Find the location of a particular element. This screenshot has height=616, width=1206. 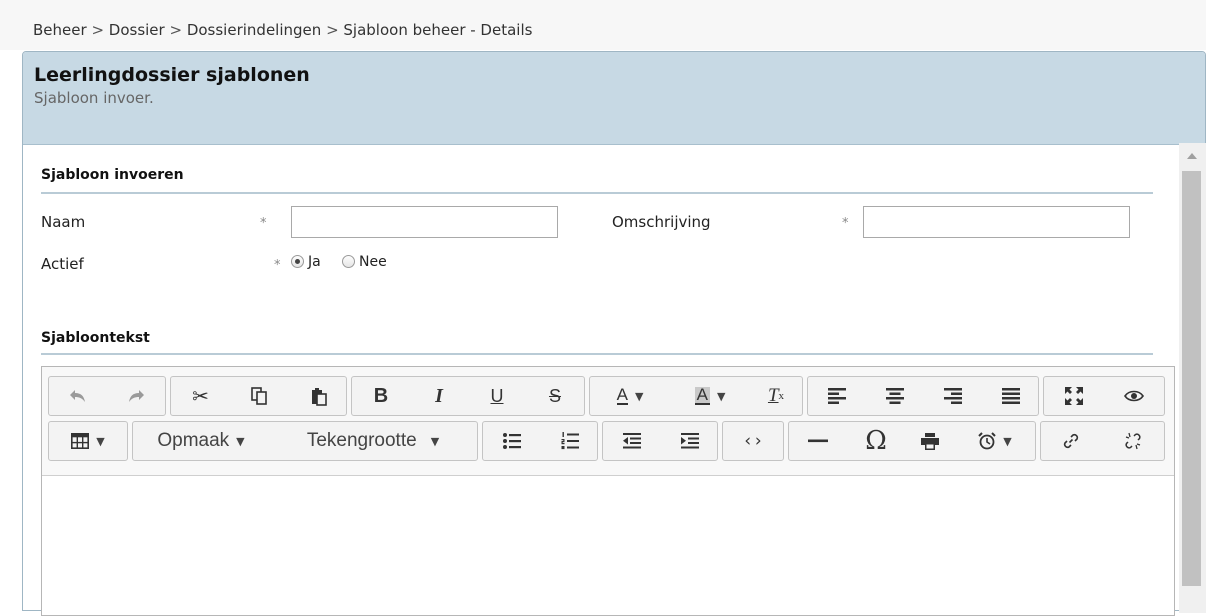

toolbar-group-table: ▼ is located at coordinates (88, 441).